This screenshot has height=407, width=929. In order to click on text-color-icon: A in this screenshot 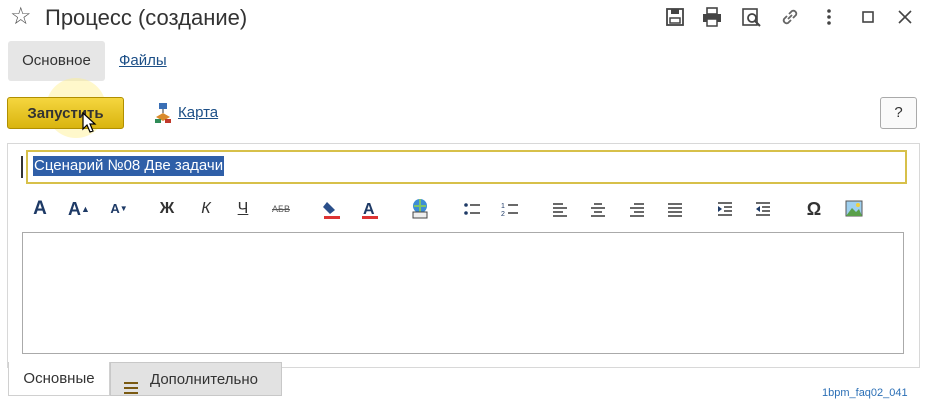, I will do `click(370, 209)`.